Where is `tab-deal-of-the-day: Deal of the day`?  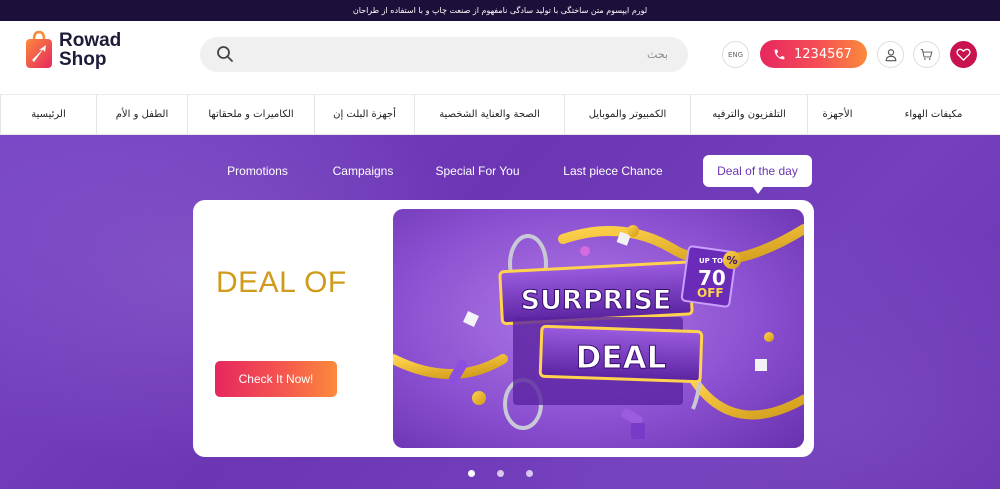 tab-deal-of-the-day: Deal of the day is located at coordinates (757, 174).